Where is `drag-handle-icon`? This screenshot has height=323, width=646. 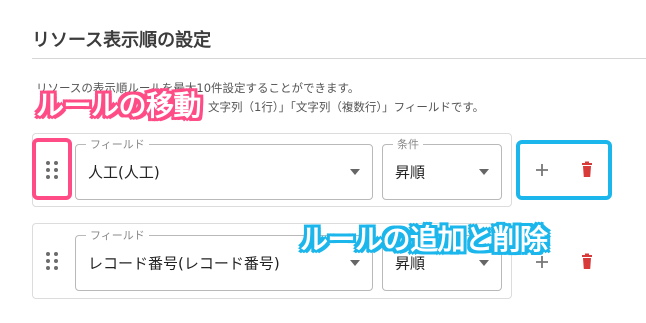
drag-handle-icon is located at coordinates (52, 261).